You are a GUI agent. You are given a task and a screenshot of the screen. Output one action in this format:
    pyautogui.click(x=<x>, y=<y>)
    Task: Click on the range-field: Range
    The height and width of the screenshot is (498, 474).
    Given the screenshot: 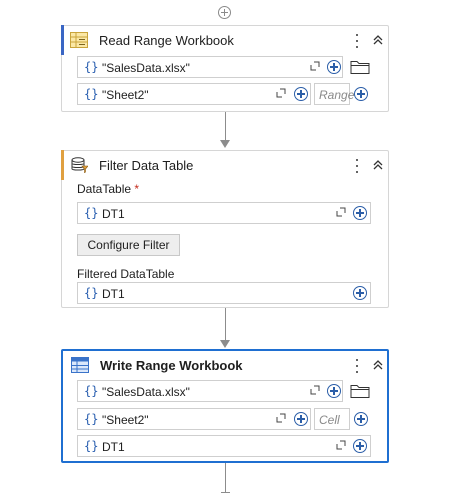 What is the action you would take?
    pyautogui.click(x=334, y=94)
    